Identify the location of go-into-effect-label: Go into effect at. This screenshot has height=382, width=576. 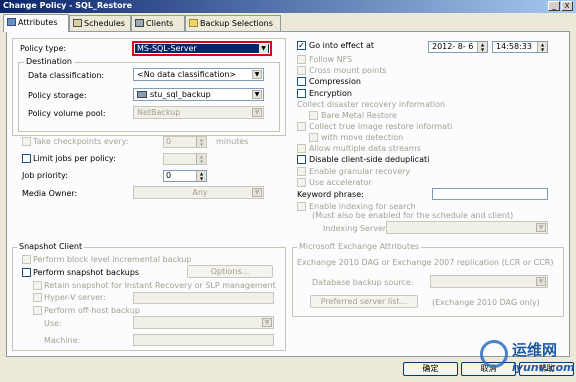
(341, 45).